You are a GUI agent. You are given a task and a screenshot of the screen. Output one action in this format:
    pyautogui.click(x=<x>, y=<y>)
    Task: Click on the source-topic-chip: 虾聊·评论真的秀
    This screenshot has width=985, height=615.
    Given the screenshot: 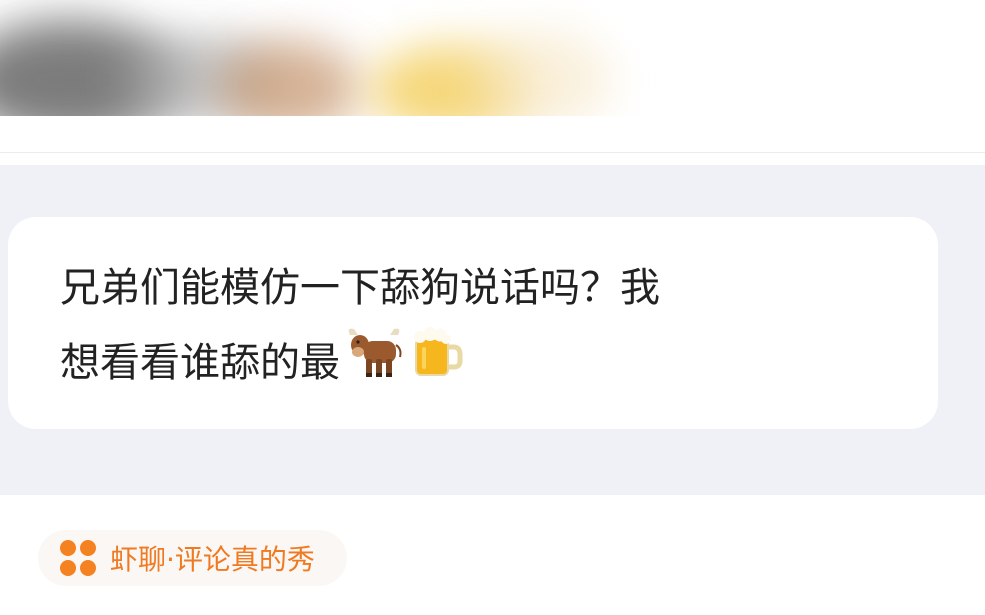 What is the action you would take?
    pyautogui.click(x=192, y=558)
    